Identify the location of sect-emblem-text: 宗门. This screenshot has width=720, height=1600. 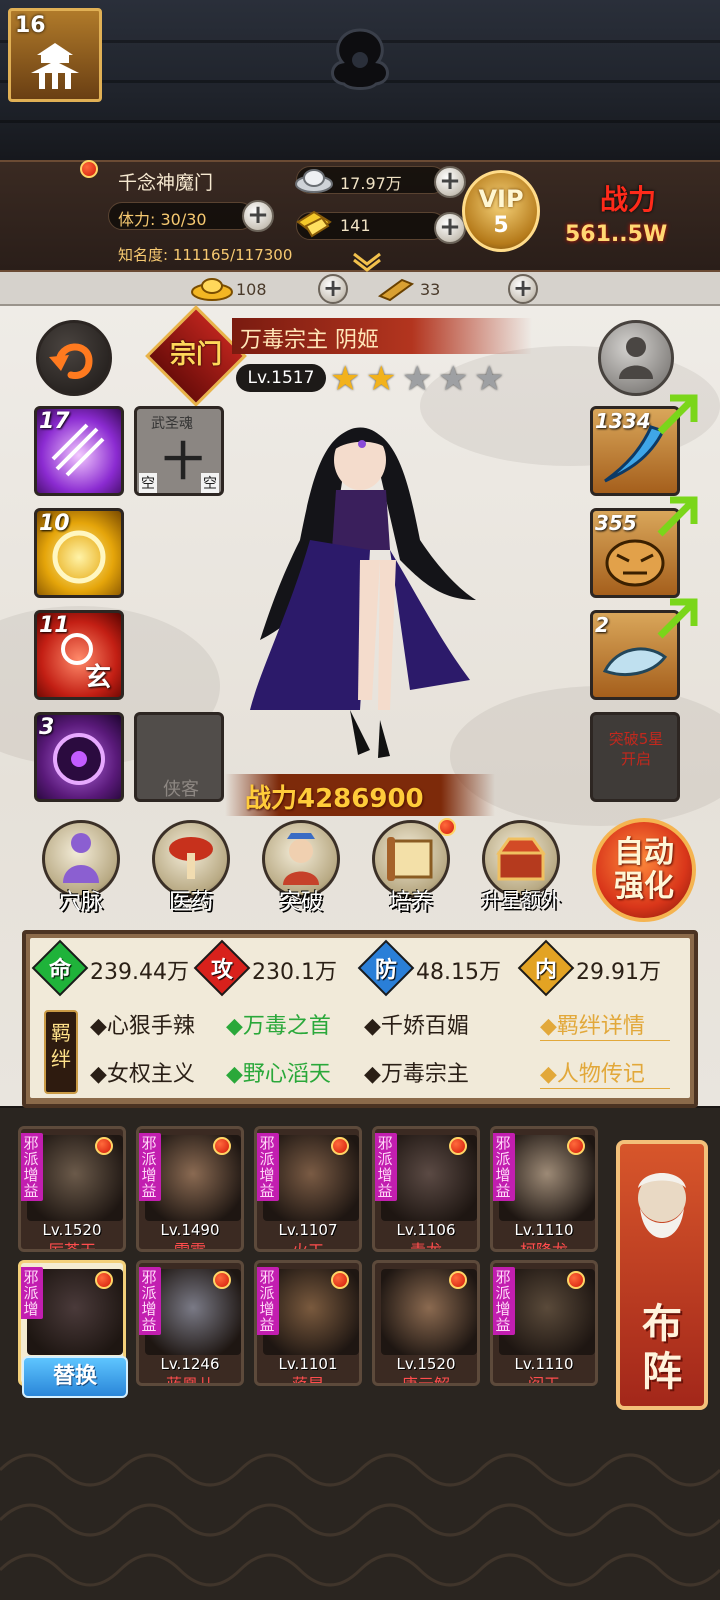
(195, 355).